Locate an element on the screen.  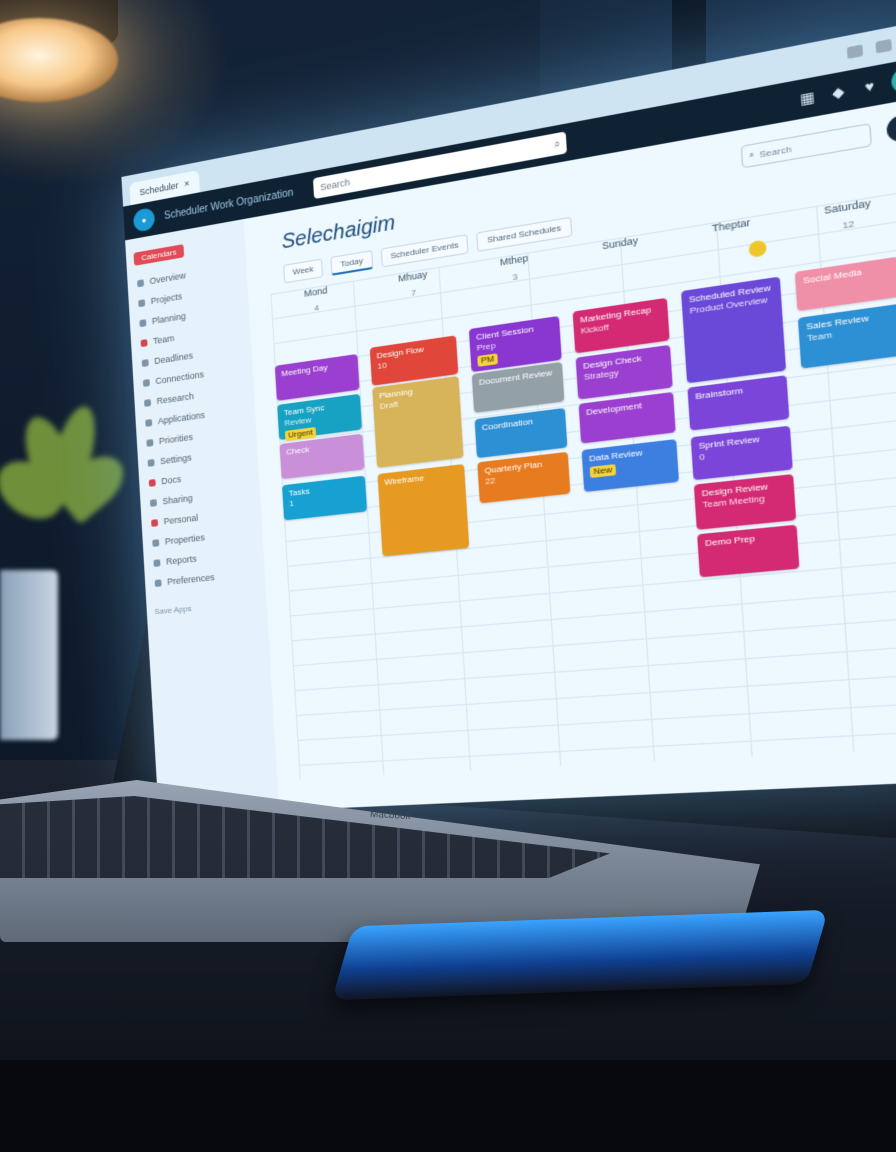
calendar-event: Brainstorm is located at coordinates (738, 403).